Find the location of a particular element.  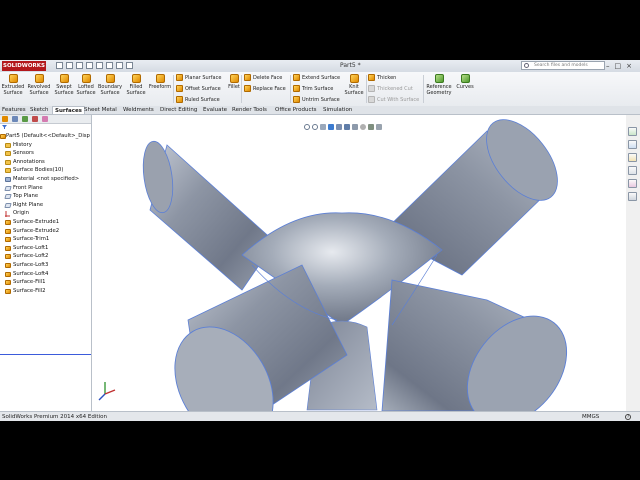

rebuild-icon is located at coordinates (119, 65).